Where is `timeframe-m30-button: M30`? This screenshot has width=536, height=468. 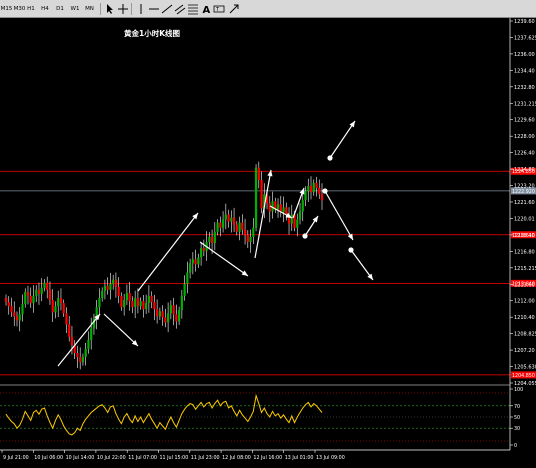 timeframe-m30-button: M30 is located at coordinates (19, 9).